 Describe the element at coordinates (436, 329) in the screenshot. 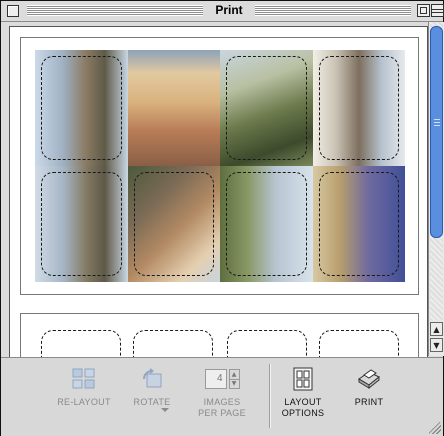

I see `scroll-up-arrow-icon: ▲` at that location.